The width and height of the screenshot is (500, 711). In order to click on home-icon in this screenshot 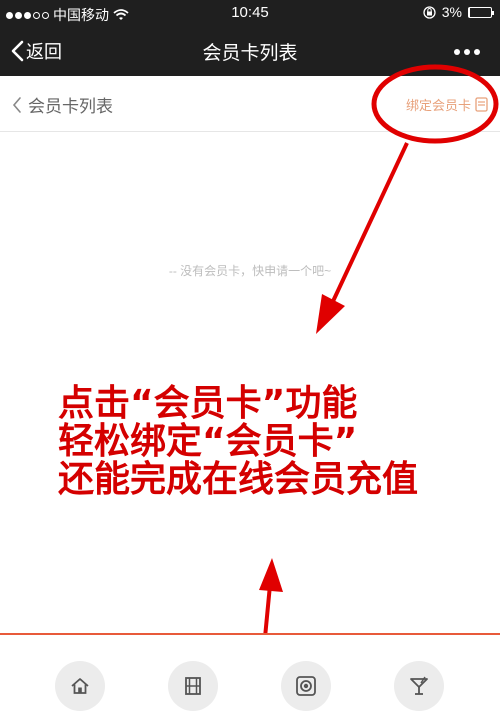, I will do `click(80, 686)`.